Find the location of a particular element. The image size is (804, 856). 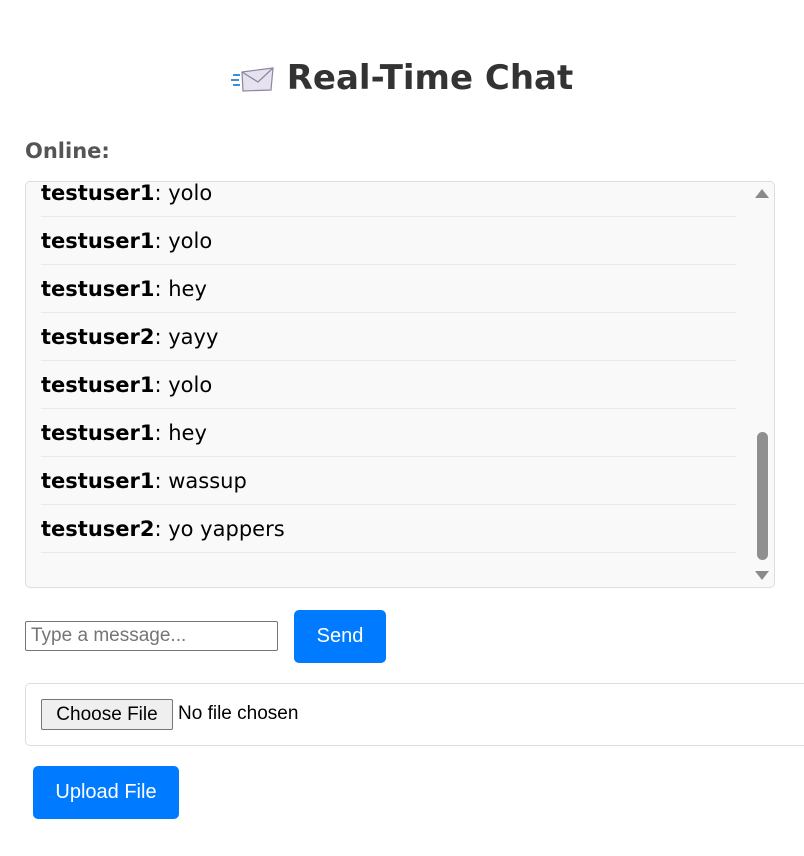

page-title: Real-Time Chat is located at coordinates (430, 78).